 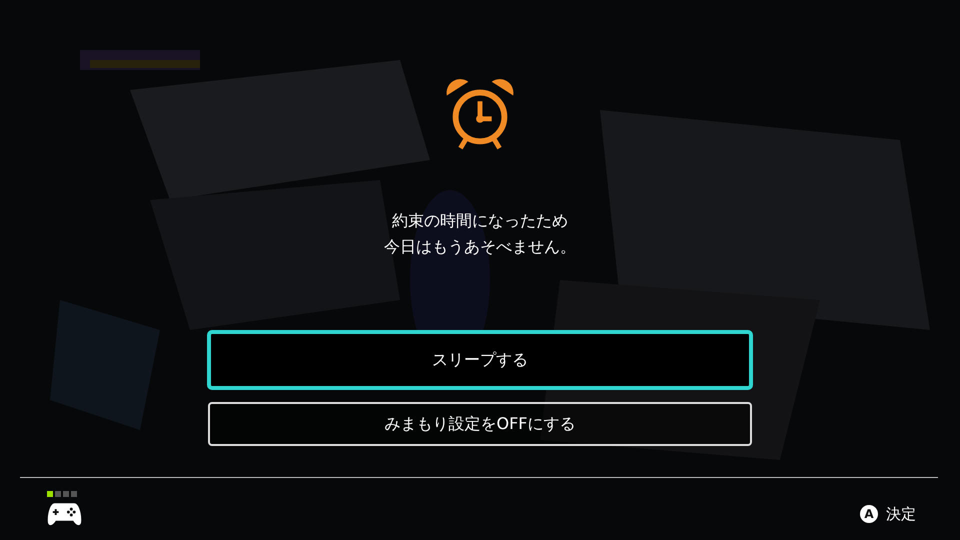 What do you see at coordinates (901, 514) in the screenshot?
I see `confirm-label: 決定` at bounding box center [901, 514].